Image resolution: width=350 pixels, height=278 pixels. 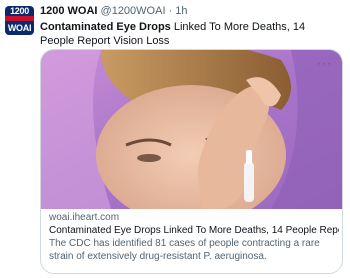 I want to click on more-options-icon: ···, so click(x=324, y=63).